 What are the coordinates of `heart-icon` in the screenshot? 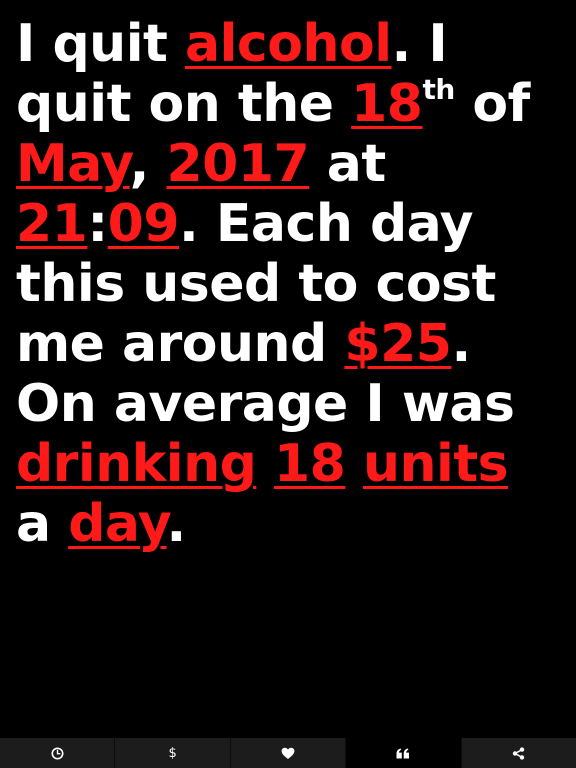 It's located at (288, 753).